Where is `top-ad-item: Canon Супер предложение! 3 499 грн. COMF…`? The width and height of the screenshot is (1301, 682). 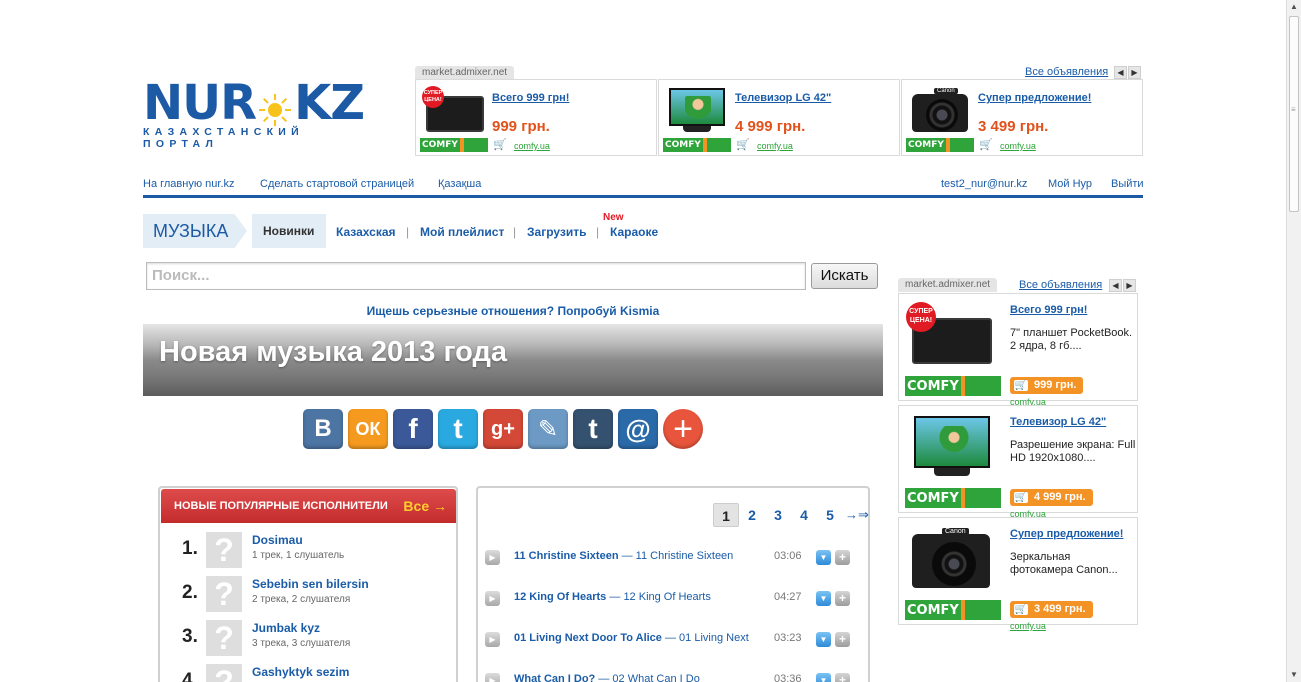
top-ad-item: Canon Супер предложение! 3 499 грн. COMF… is located at coordinates (1022, 117).